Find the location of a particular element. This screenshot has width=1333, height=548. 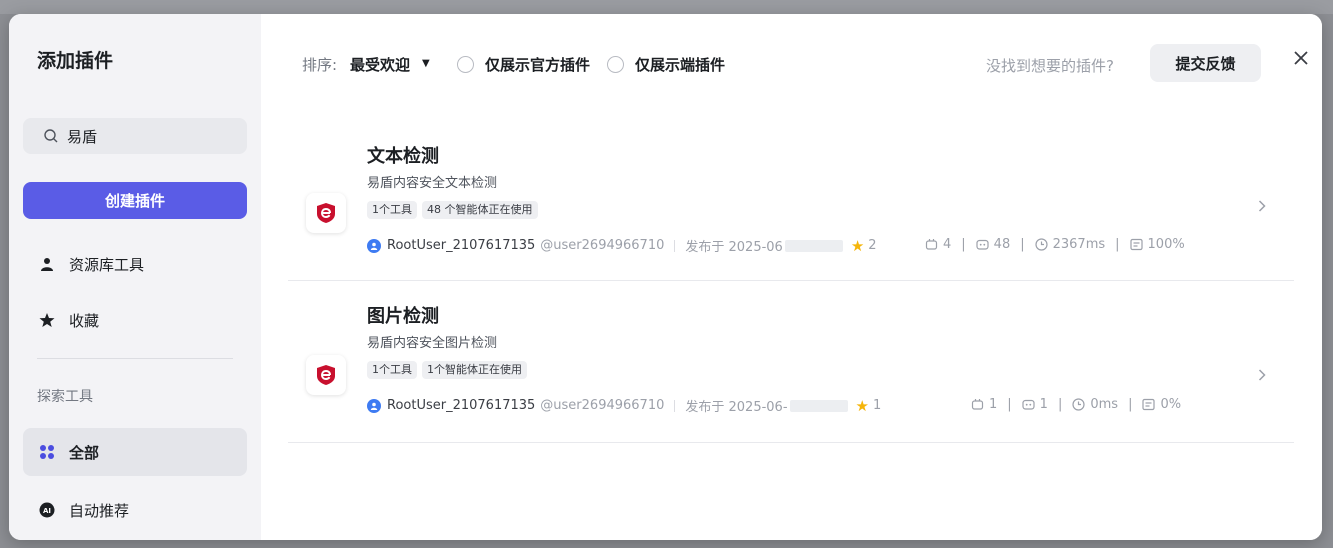

submit-feedback-button: 提交反馈 is located at coordinates (1205, 63).